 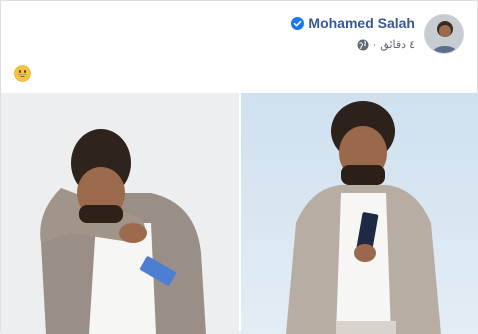 What do you see at coordinates (361, 23) in the screenshot?
I see `author-name-link: Mohamed Salah` at bounding box center [361, 23].